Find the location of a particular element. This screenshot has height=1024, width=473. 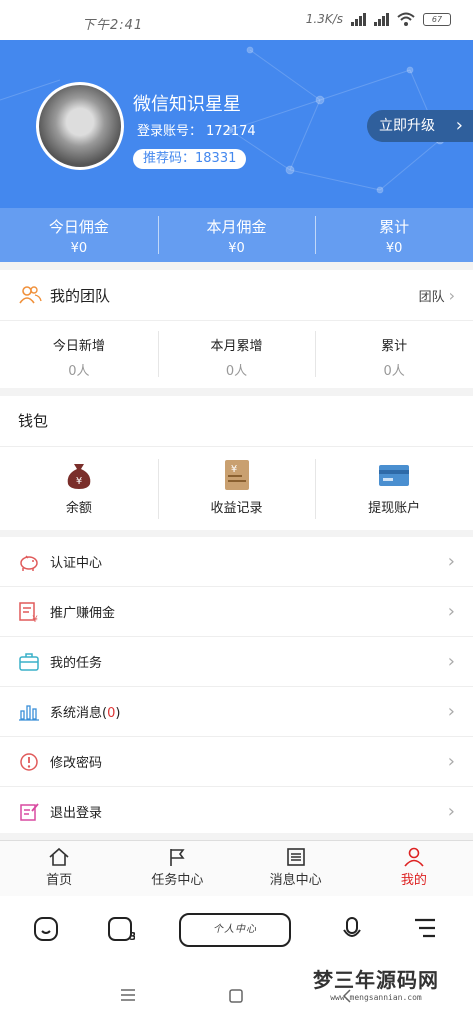

wallet-label: 提现账户 is located at coordinates (394, 508).